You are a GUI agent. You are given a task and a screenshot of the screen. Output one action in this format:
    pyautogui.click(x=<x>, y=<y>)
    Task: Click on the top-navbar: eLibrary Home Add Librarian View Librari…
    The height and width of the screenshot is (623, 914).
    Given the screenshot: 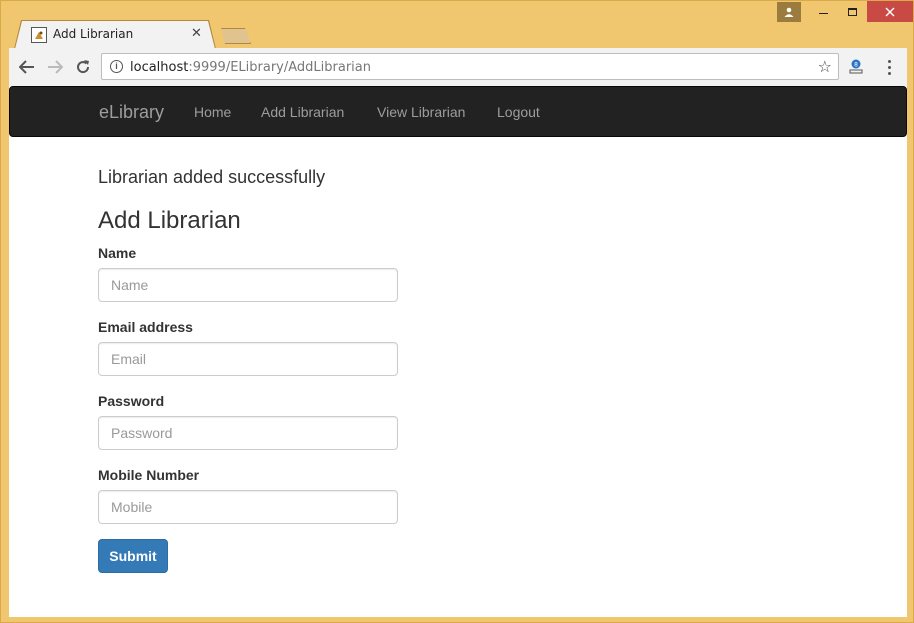 What is the action you would take?
    pyautogui.click(x=458, y=111)
    